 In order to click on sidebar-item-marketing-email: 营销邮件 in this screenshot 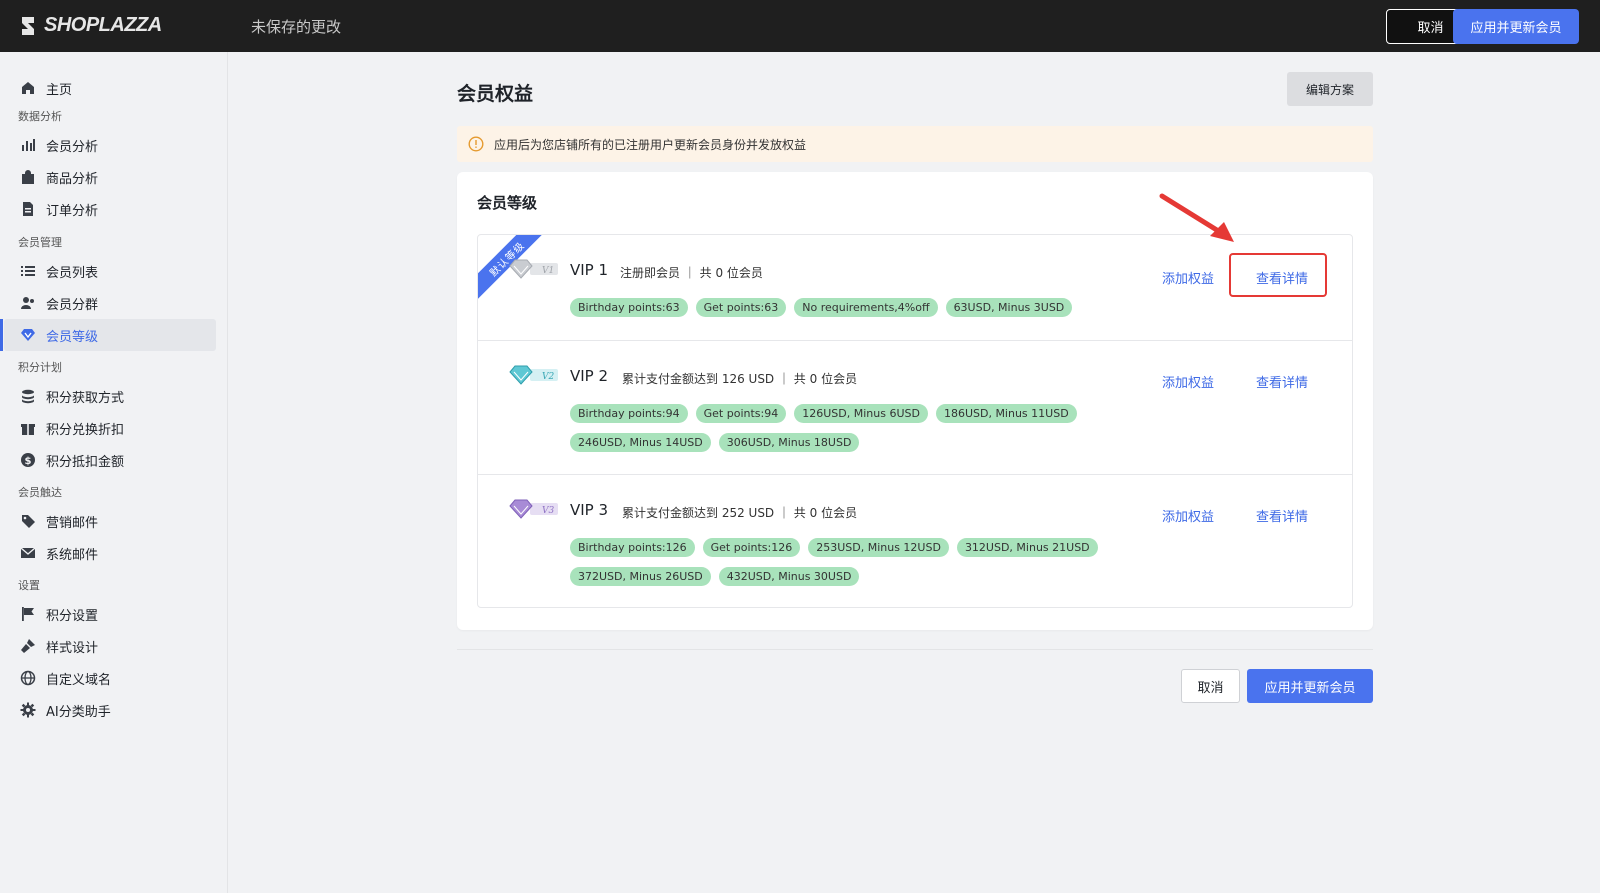, I will do `click(110, 521)`.